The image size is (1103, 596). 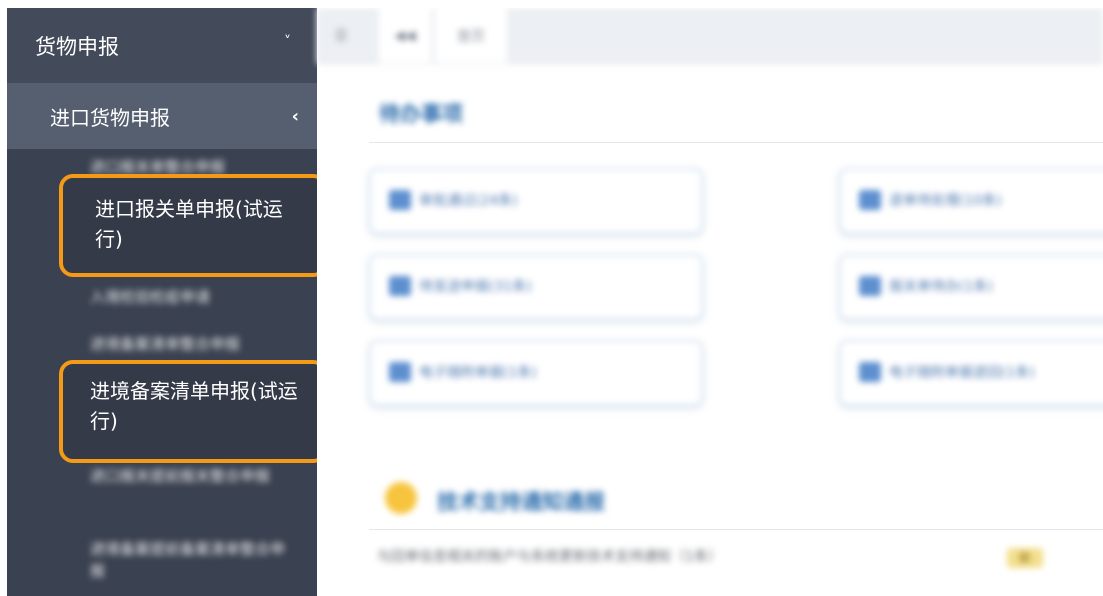 I want to click on section-title-todo: 待办事项, so click(x=421, y=114).